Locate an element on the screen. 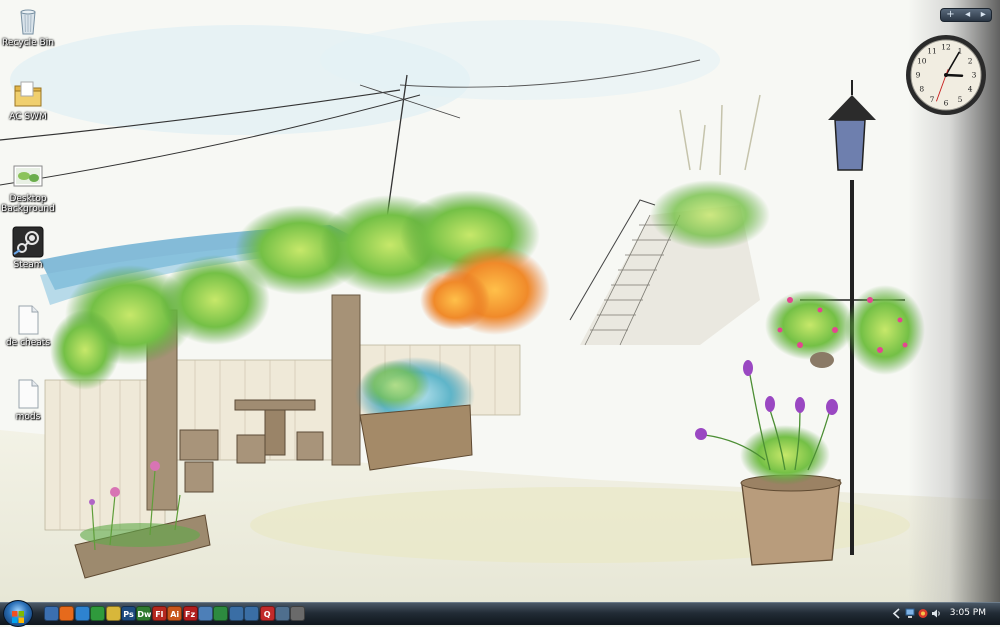 This screenshot has width=1000, height=627. recycle-bin-icon is located at coordinates (28, 20).